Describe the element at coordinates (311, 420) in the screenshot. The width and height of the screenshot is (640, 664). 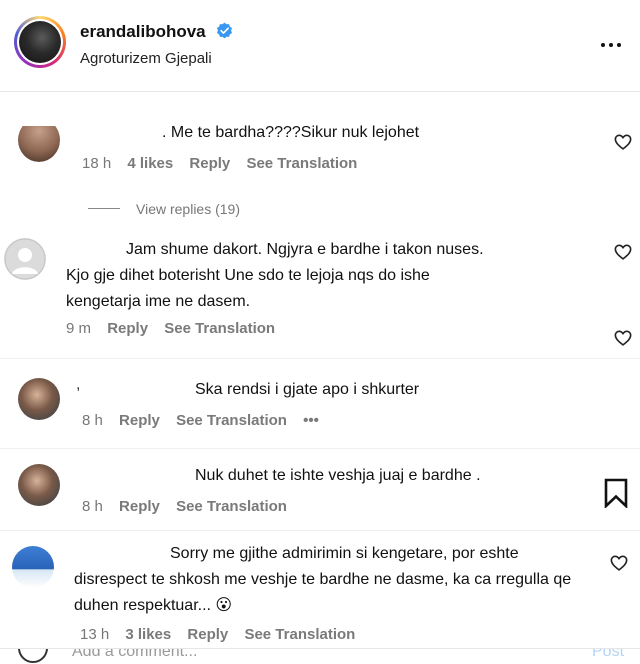
I see `comment-more-options-icon: •••` at that location.